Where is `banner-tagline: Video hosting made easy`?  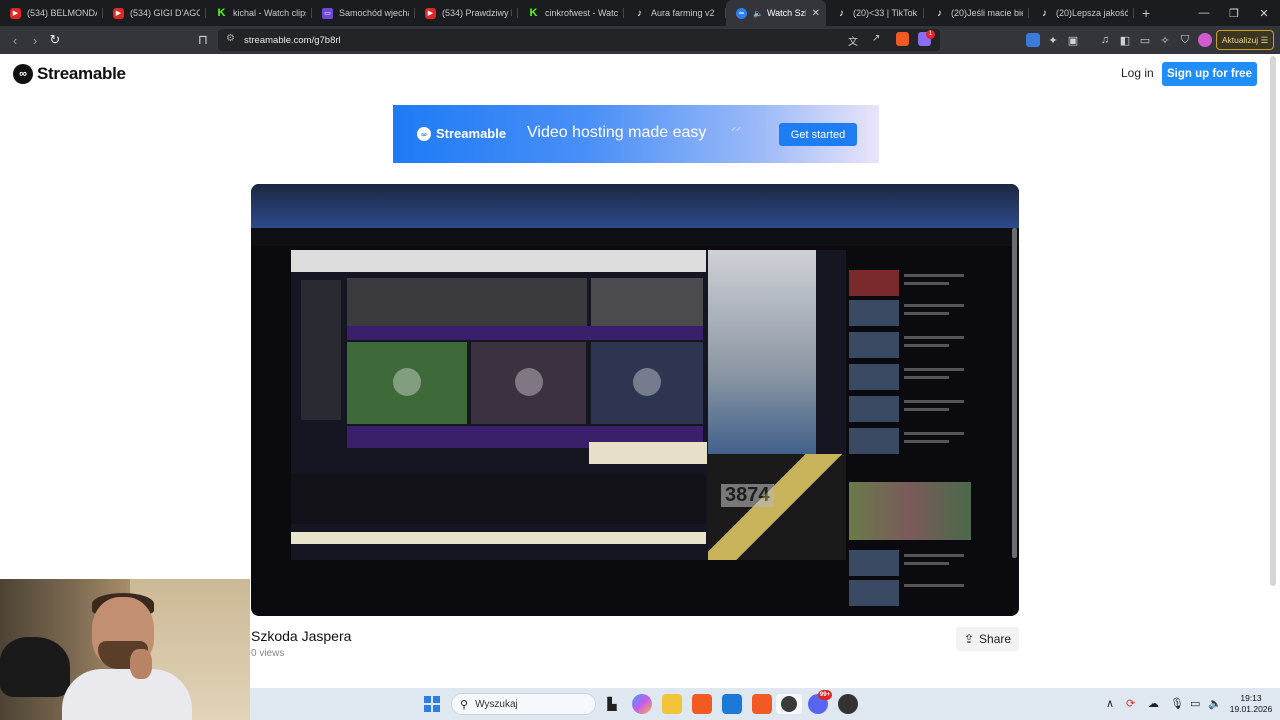 banner-tagline: Video hosting made easy is located at coordinates (617, 132).